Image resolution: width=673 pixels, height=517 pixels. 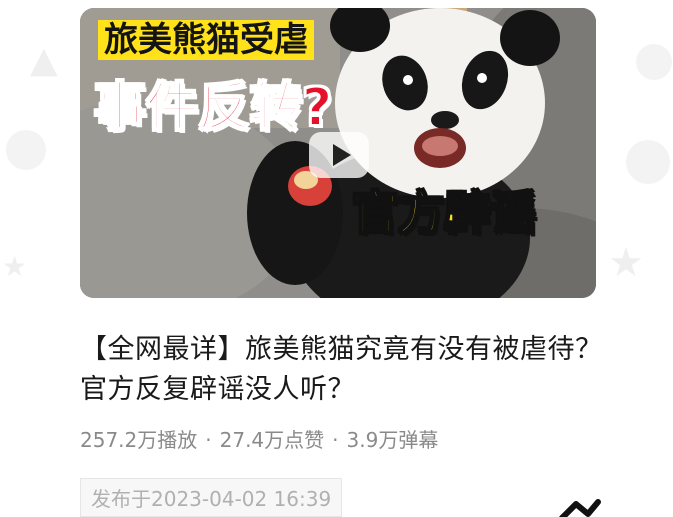 I want to click on danmaku-count: 3.9万弹幕, so click(x=392, y=440).